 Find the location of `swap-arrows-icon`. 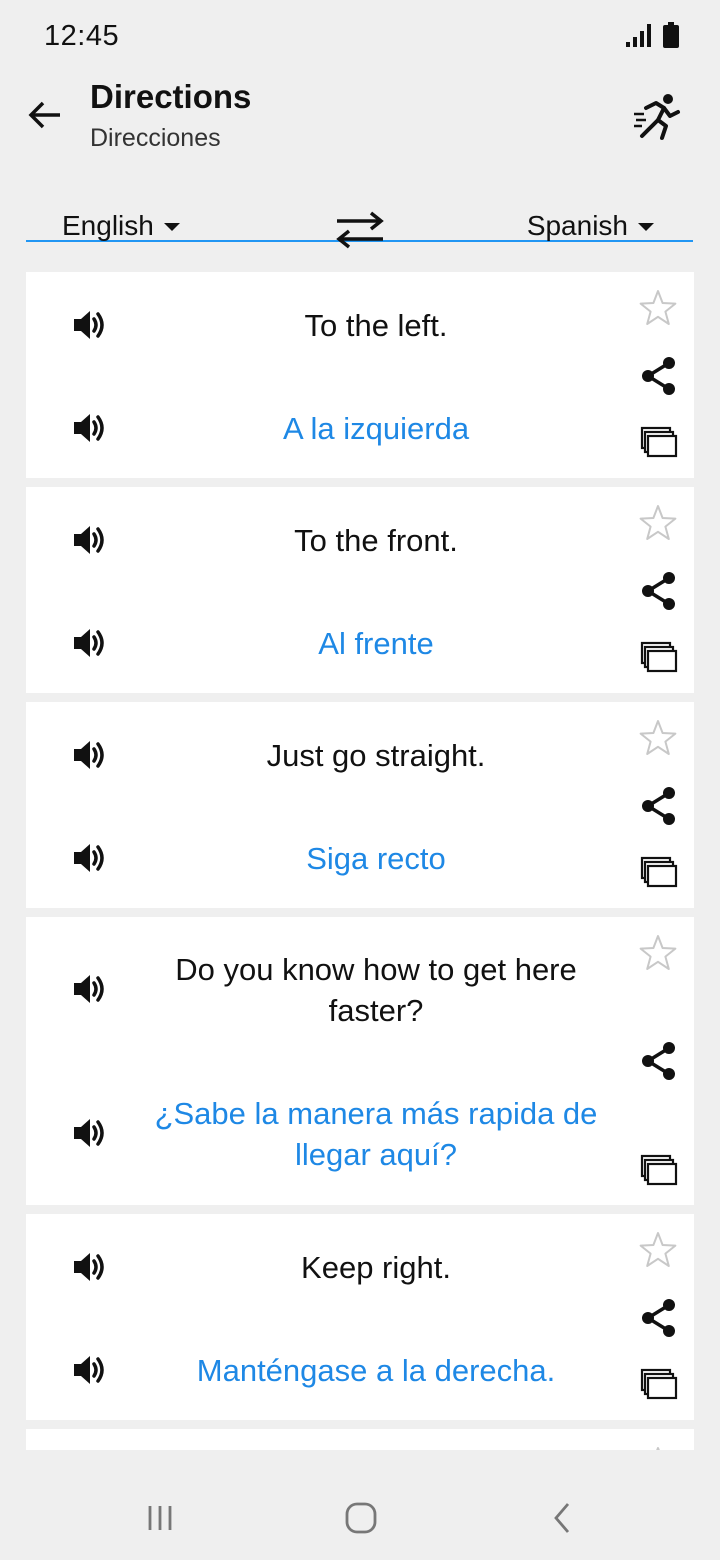

swap-arrows-icon is located at coordinates (360, 230).